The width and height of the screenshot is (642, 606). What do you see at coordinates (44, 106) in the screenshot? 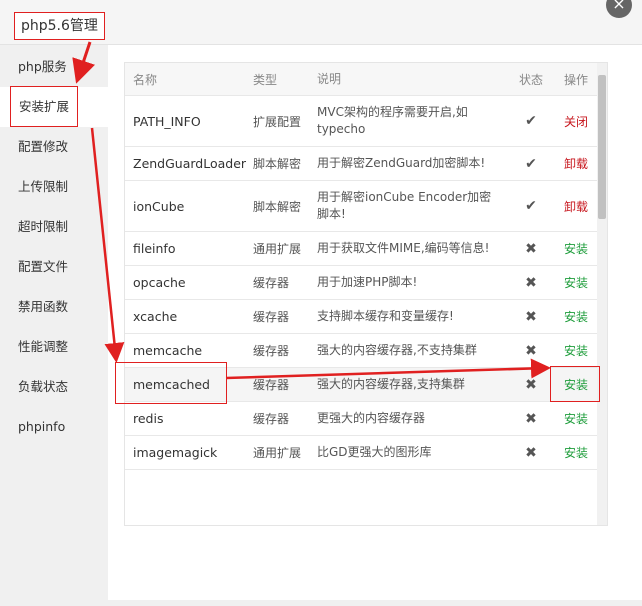
I see `sidebar-item-label: 安装扩展` at bounding box center [44, 106].